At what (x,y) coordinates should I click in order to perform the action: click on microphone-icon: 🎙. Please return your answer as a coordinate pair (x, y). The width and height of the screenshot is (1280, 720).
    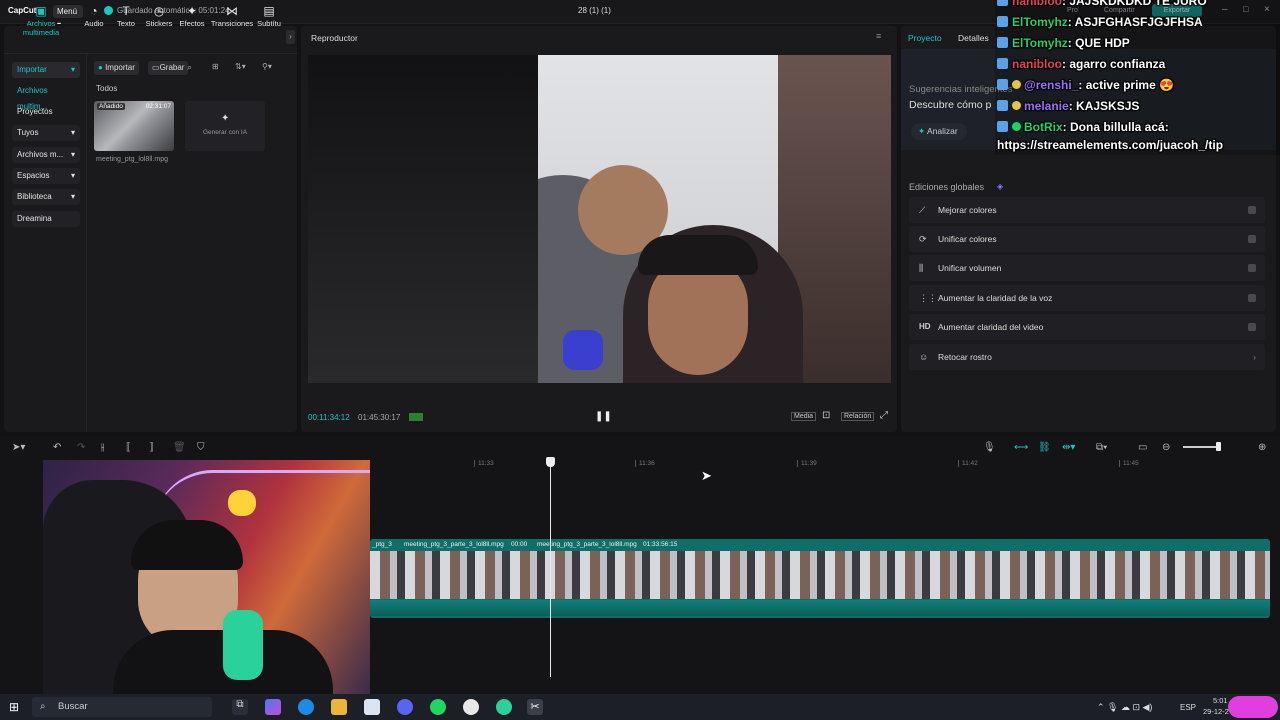
    Looking at the image, I should click on (989, 447).